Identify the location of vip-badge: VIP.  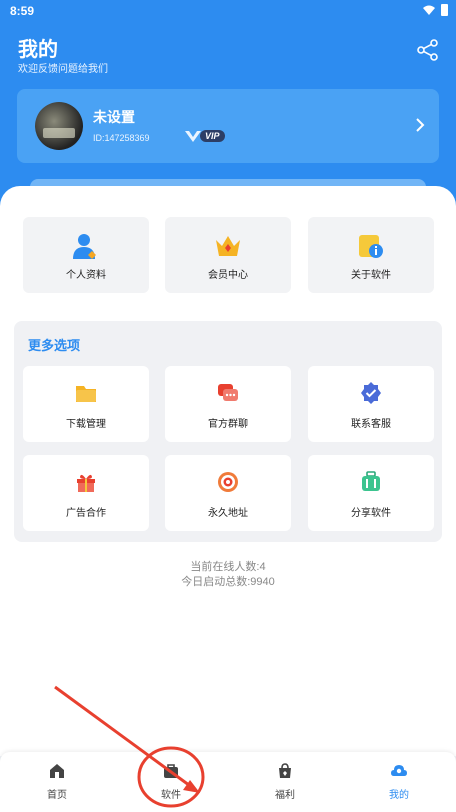
(204, 136).